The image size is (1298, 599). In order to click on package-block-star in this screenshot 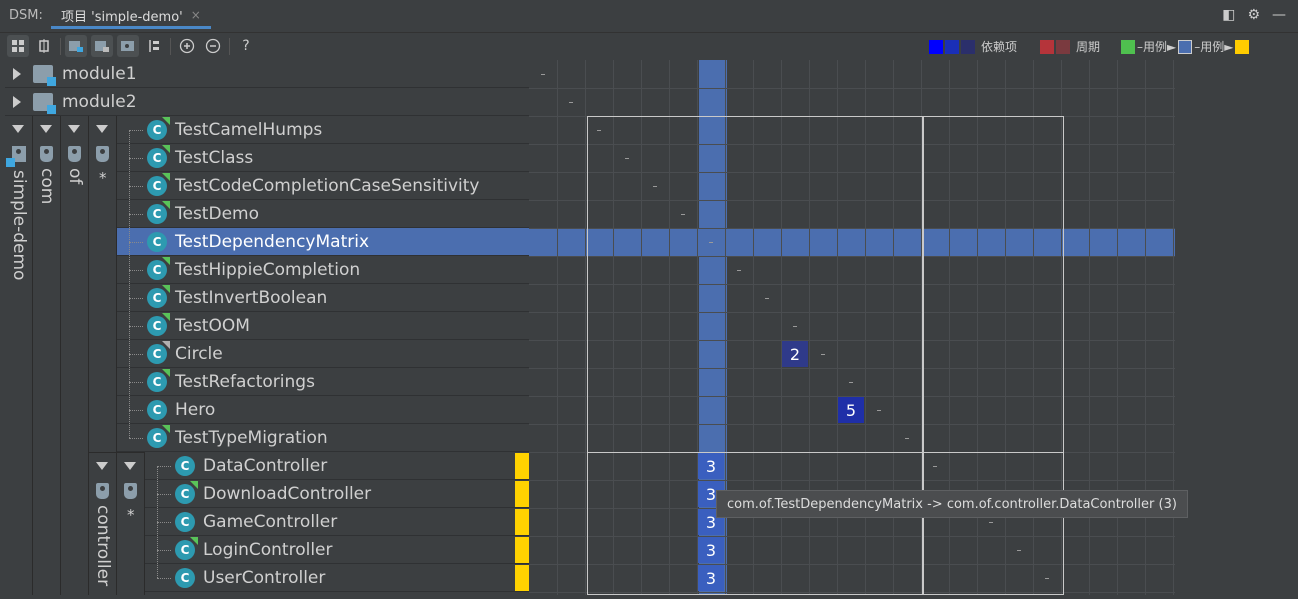, I will do `click(755, 284)`.